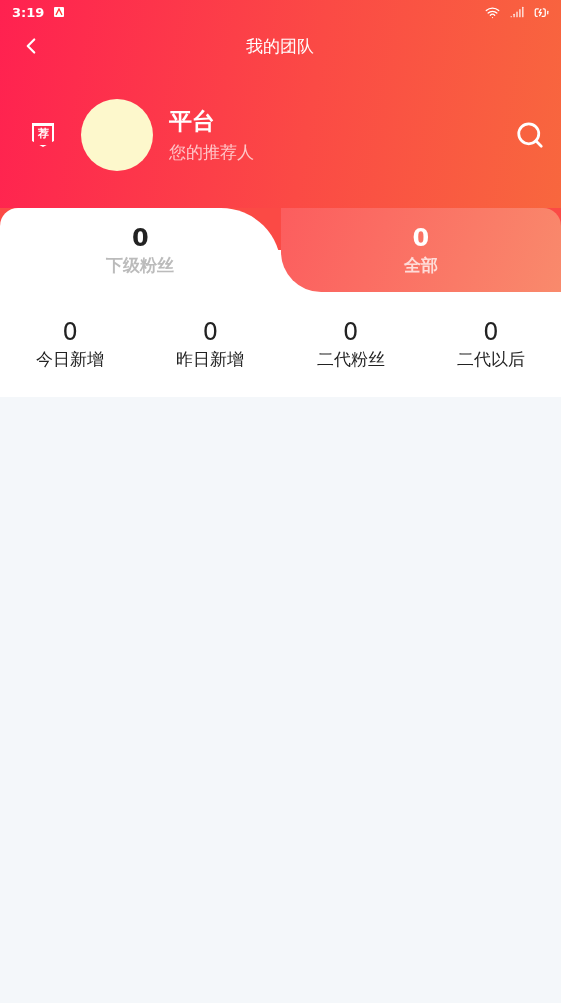  I want to click on stat-label: 昨日新增, so click(210, 359).